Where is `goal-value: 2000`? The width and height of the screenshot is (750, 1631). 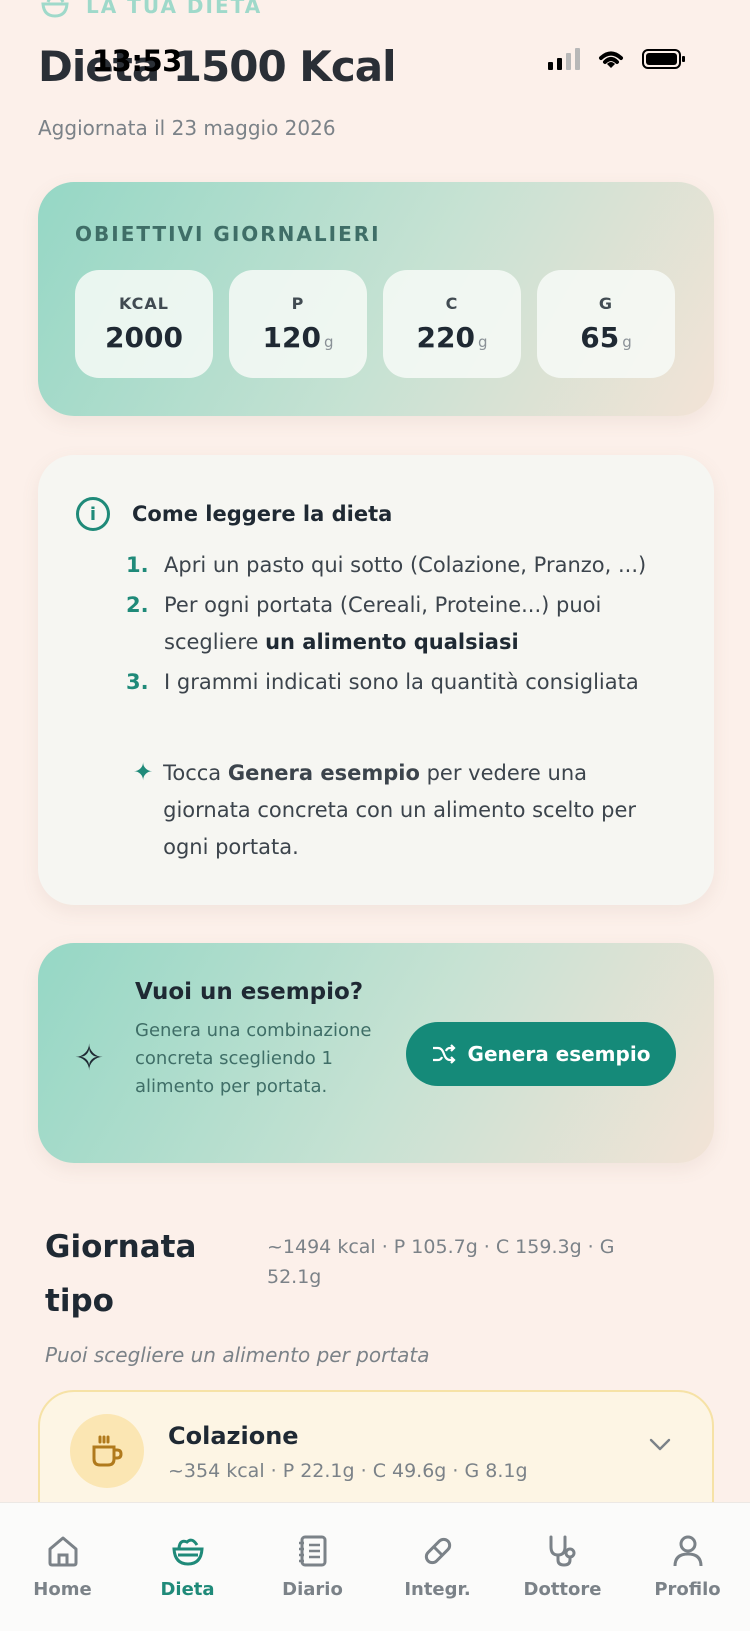
goal-value: 2000 is located at coordinates (144, 337).